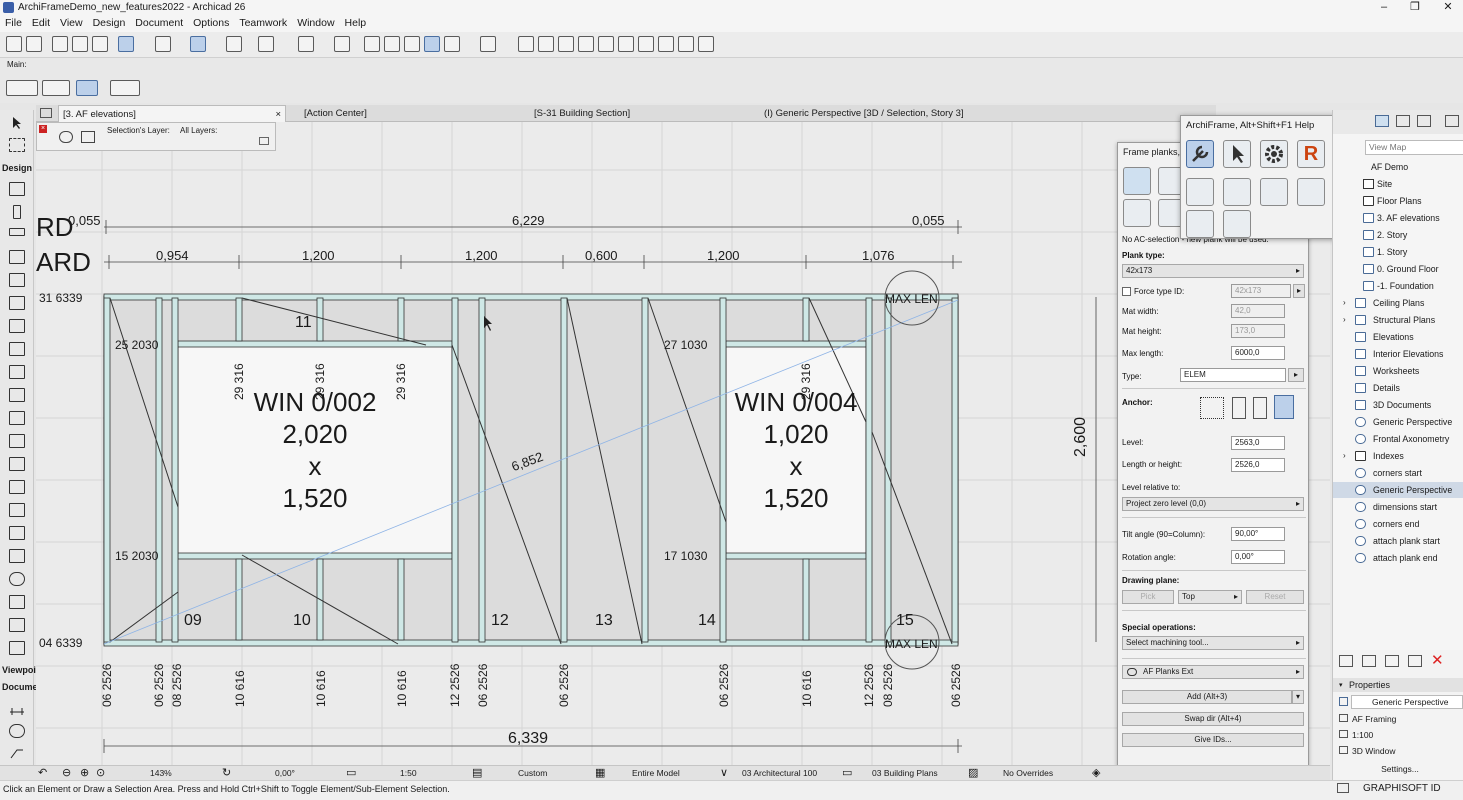 This screenshot has width=1463, height=800. I want to click on eyedropper-icon, so click(100, 44).